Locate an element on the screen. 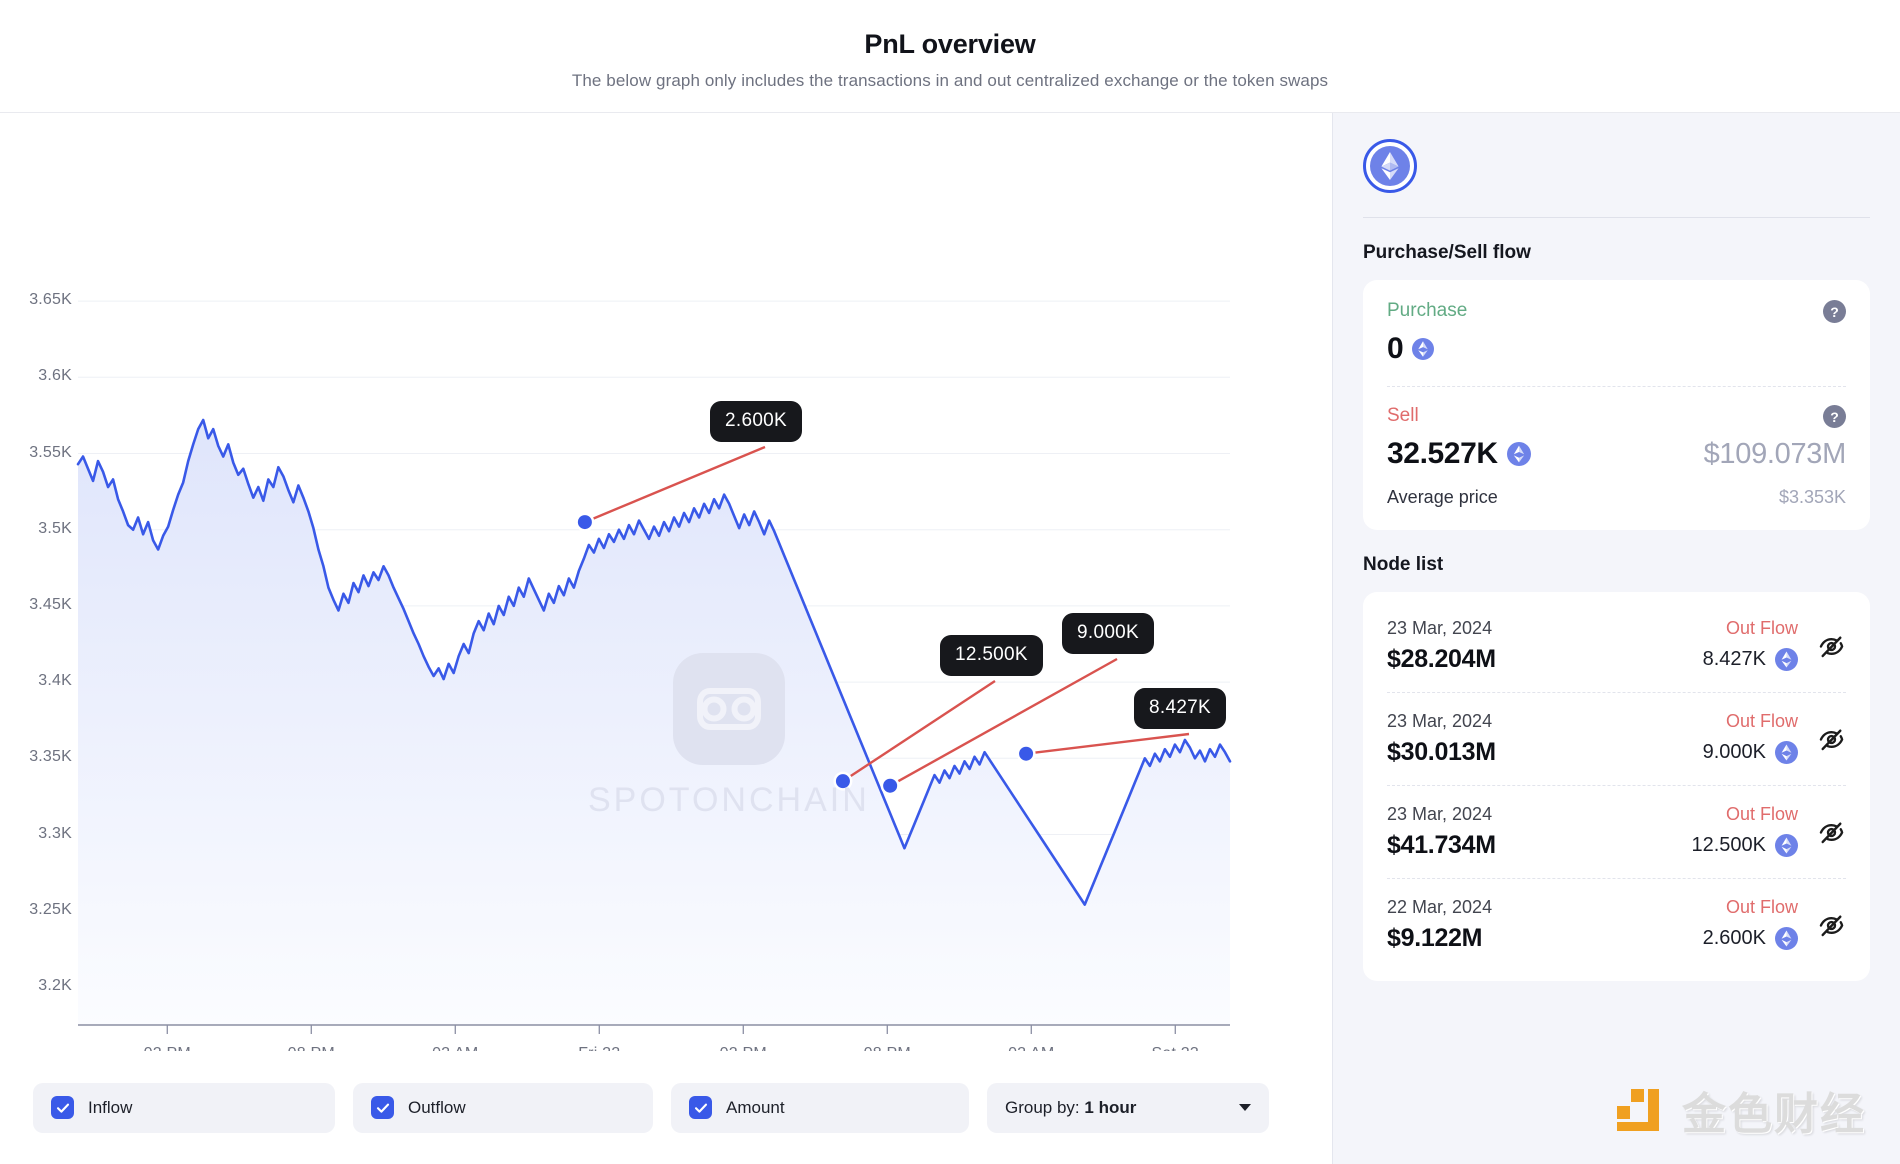  x-axis-tick-marks is located at coordinates (671, 1029).